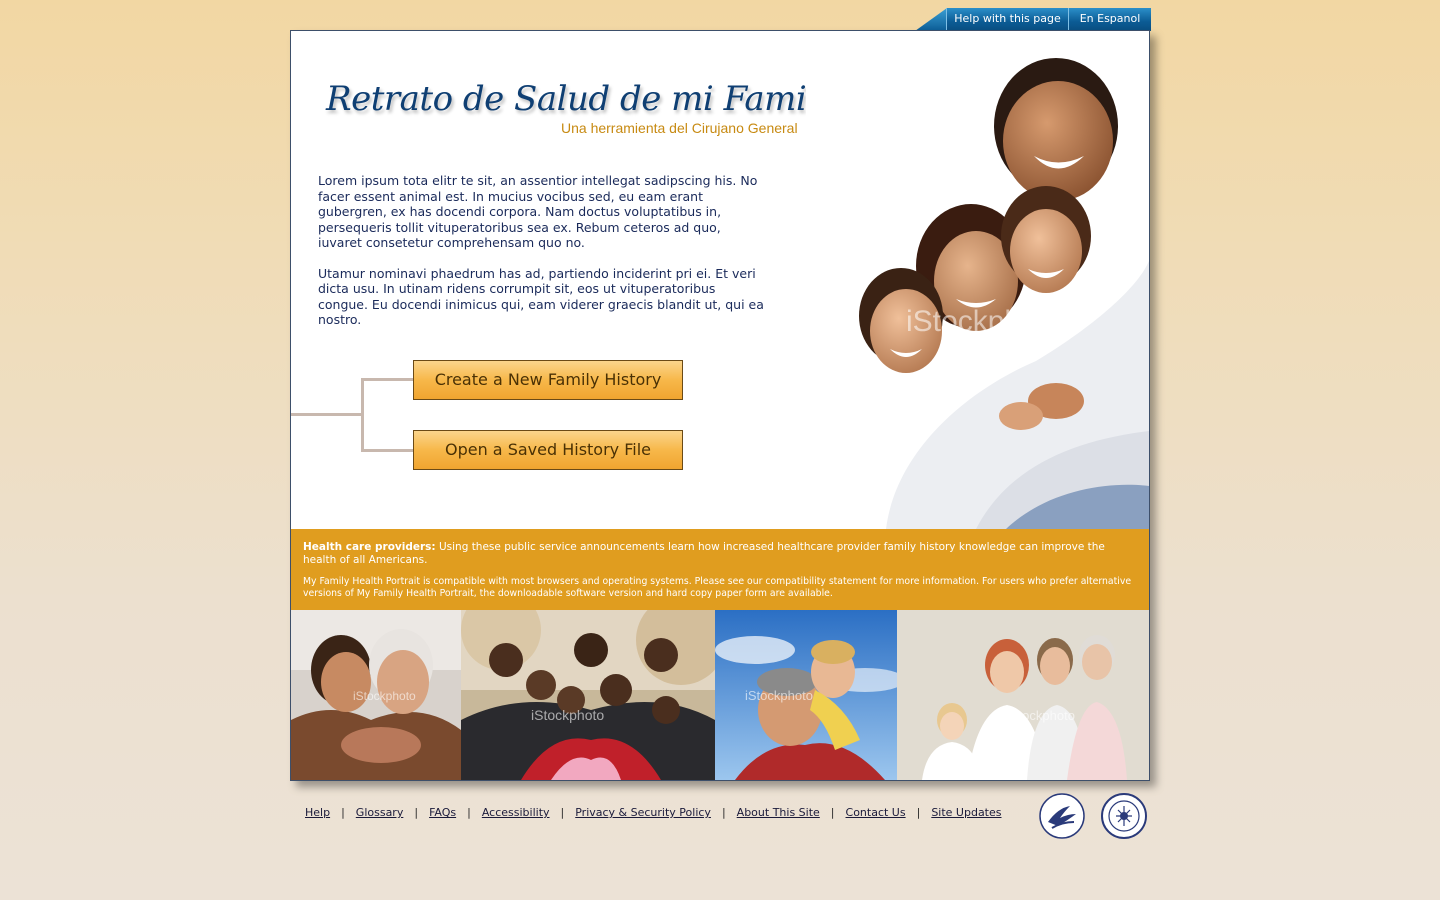  I want to click on help-with-page-link: Help with this page, so click(1007, 19).